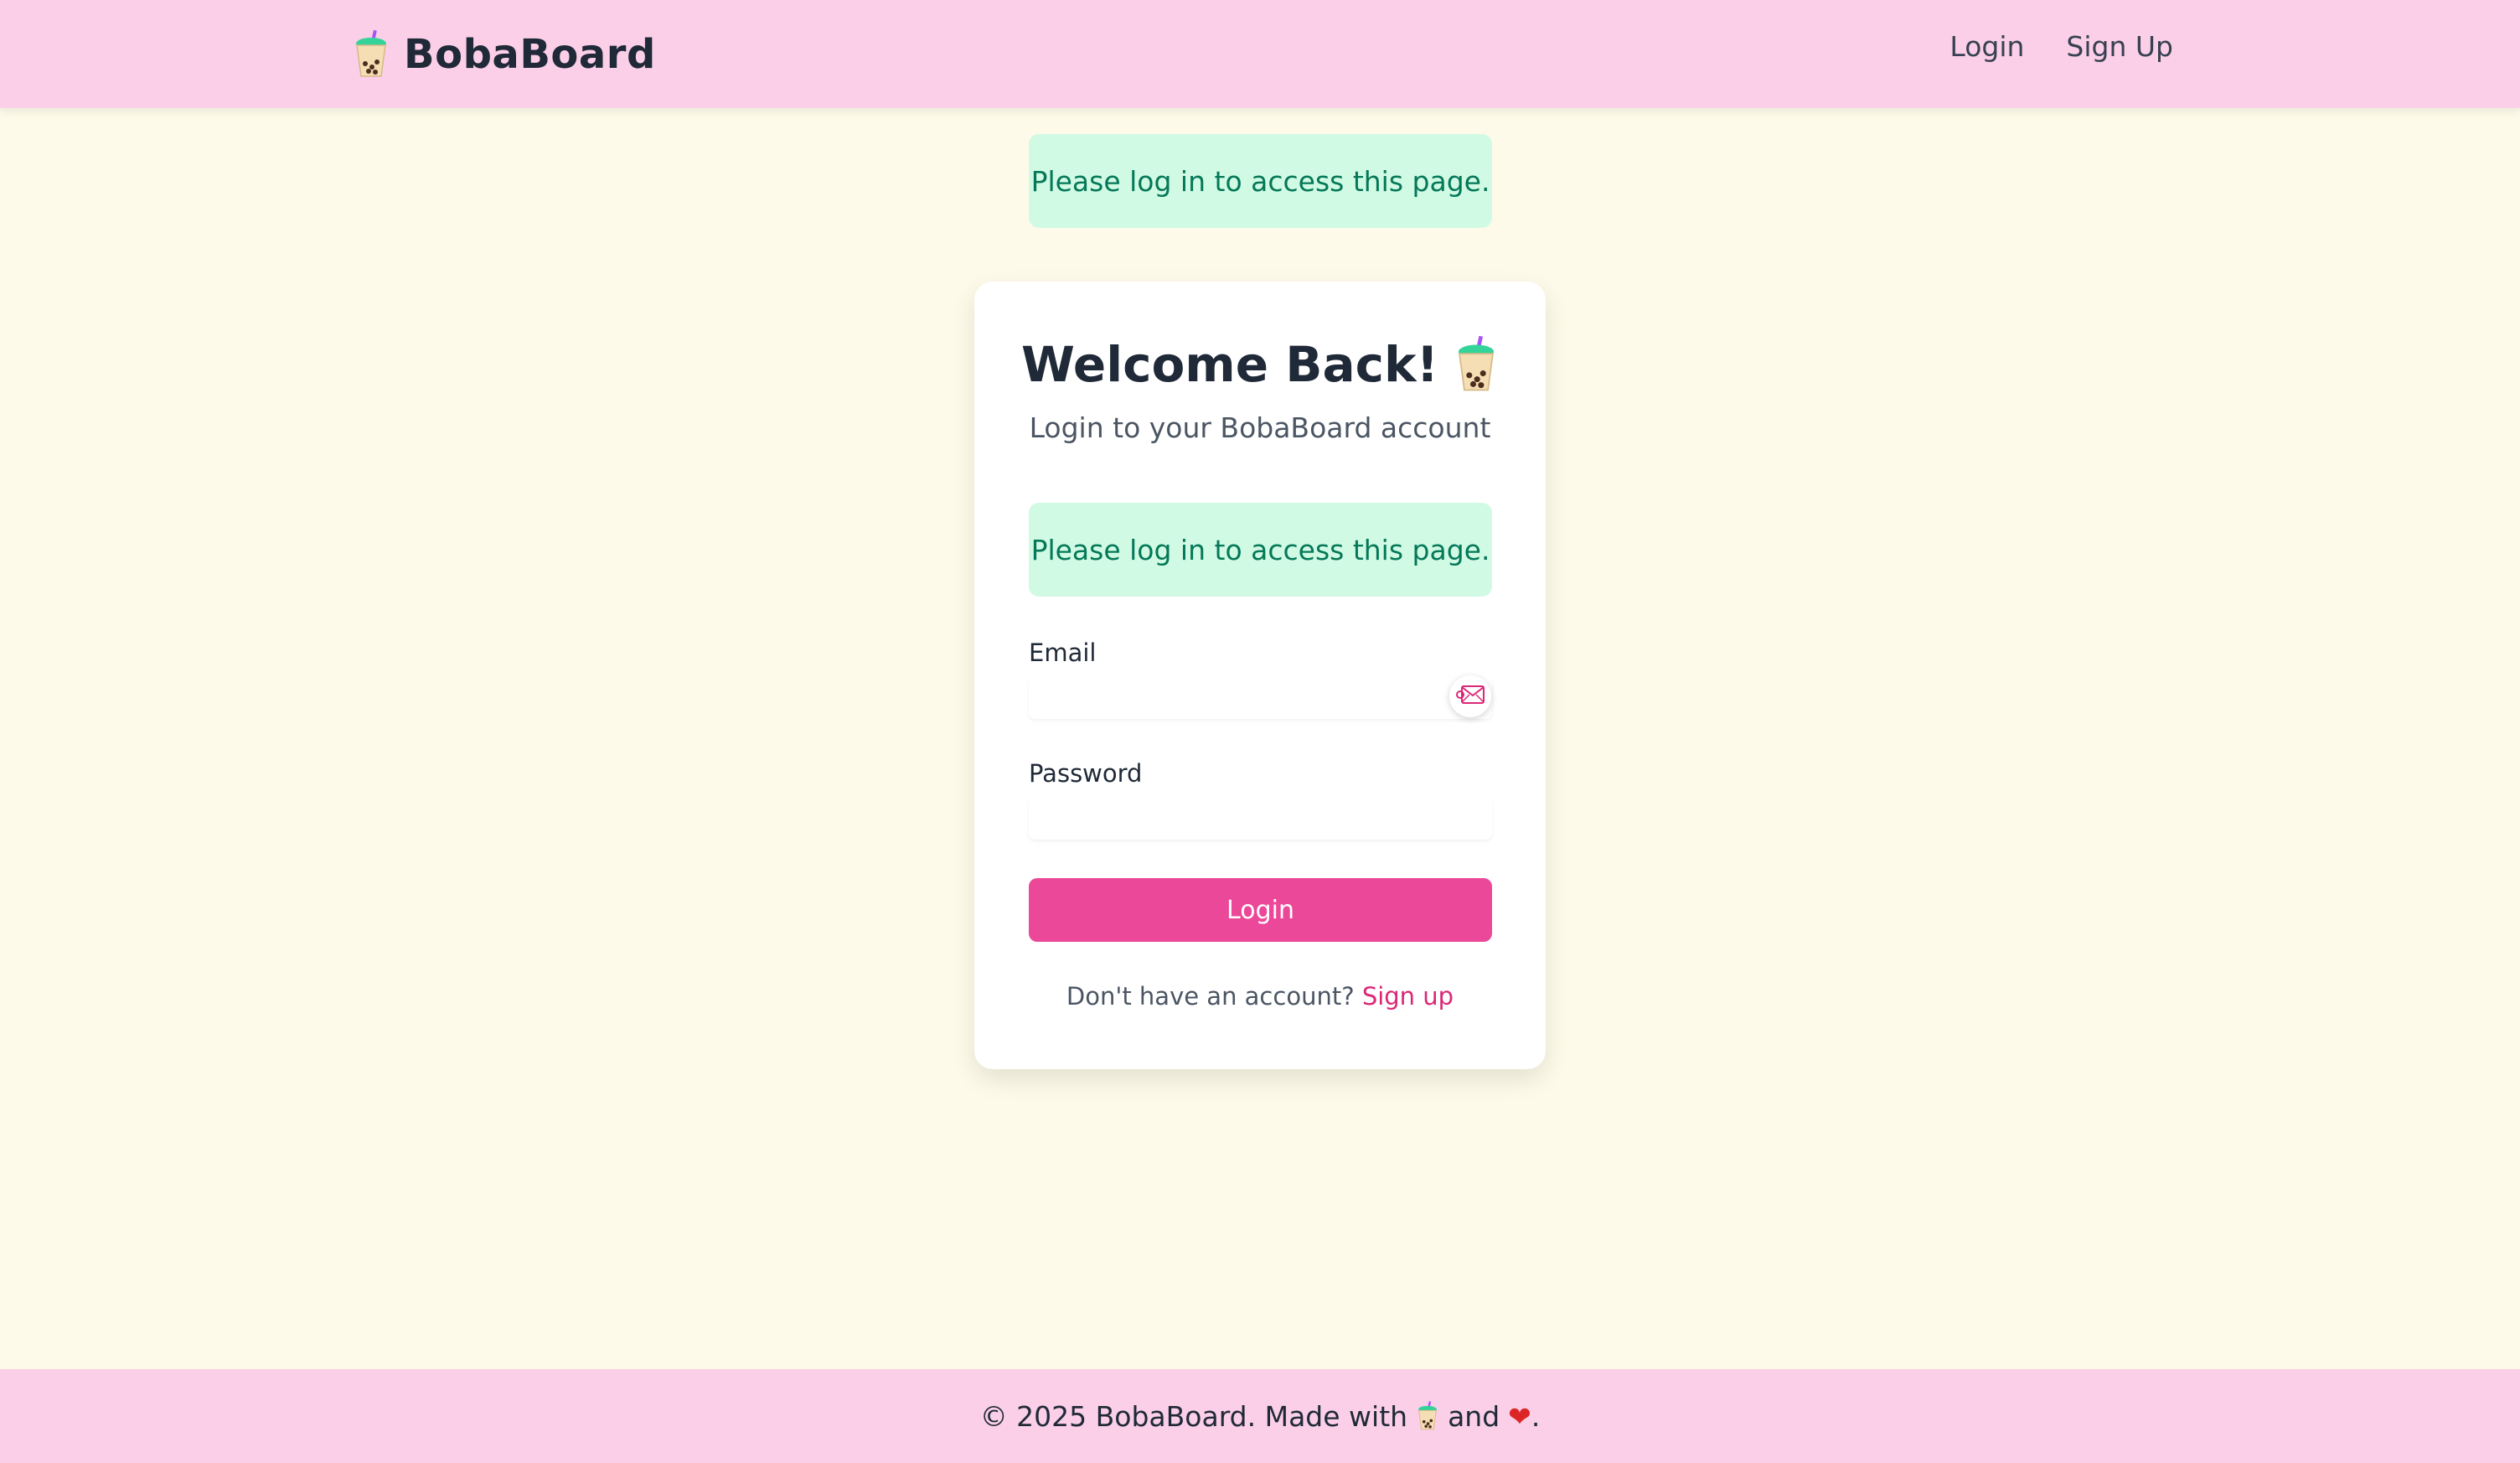 The width and height of the screenshot is (2520, 1463). I want to click on brand-link: BobaBoard, so click(504, 55).